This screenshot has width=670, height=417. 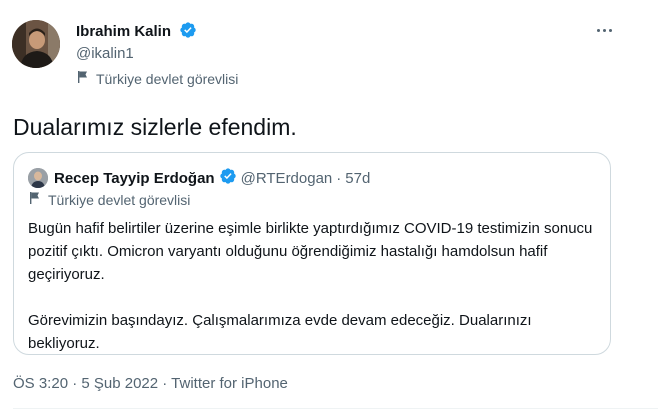 I want to click on author-name-row: Ibrahim Kalin, so click(x=136, y=32).